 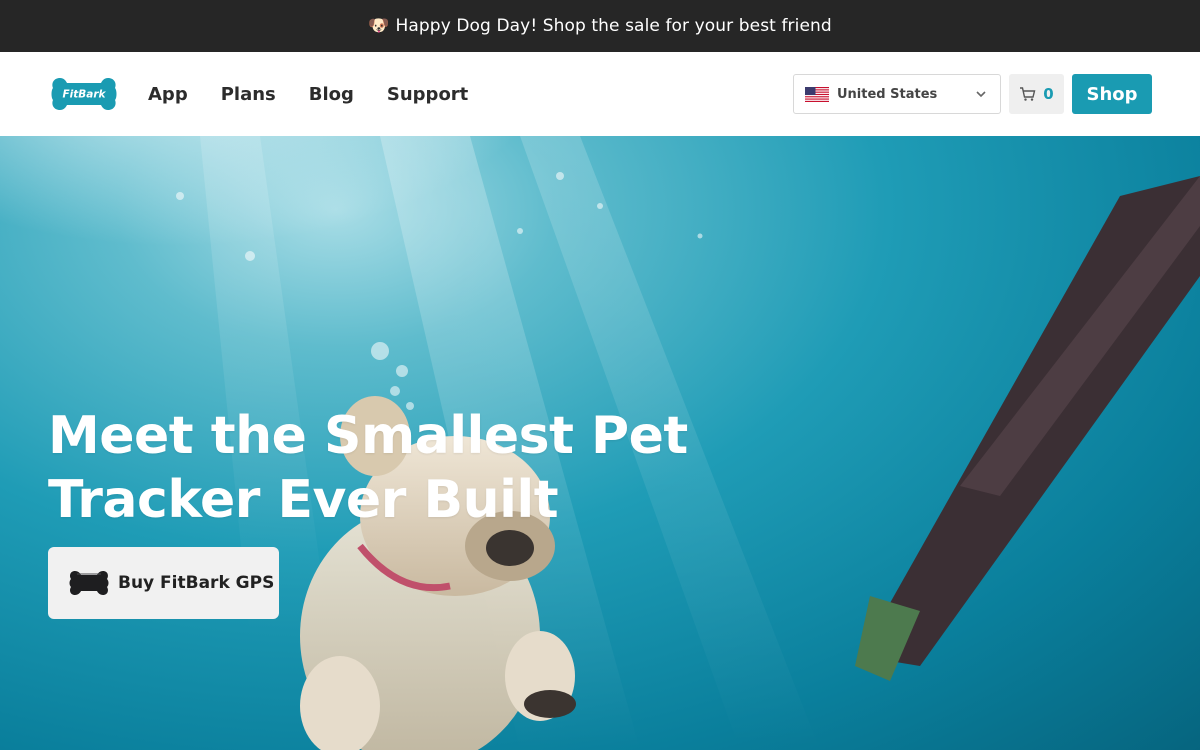 I want to click on headline-line-2: Tracker Ever Built, so click(x=303, y=500).